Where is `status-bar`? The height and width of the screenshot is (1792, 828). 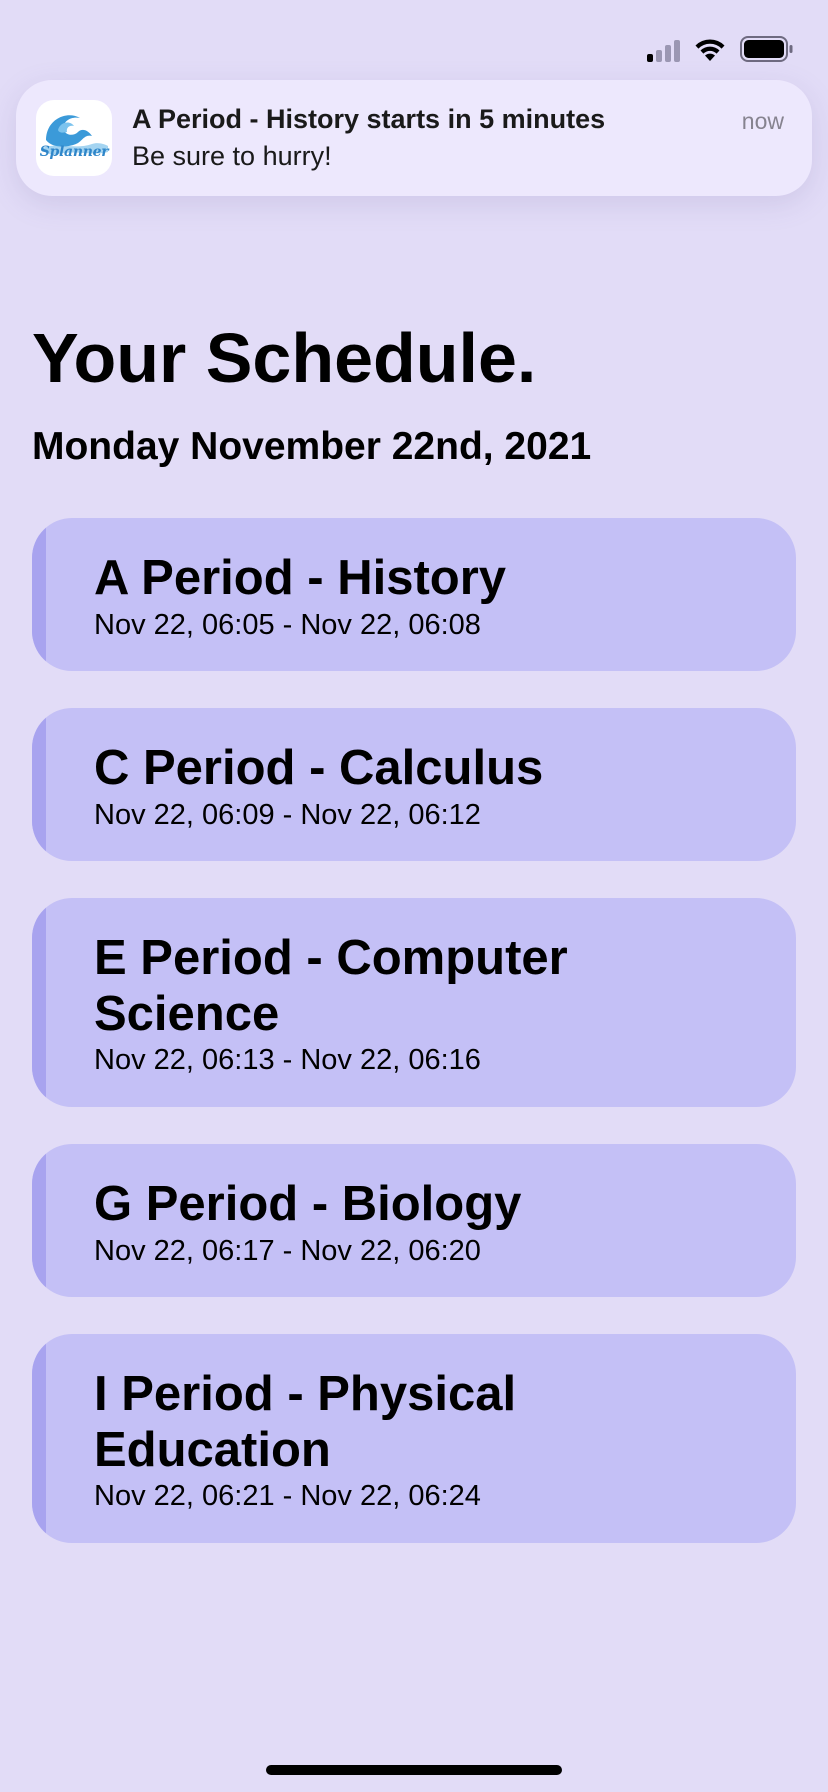
status-bar is located at coordinates (414, 40).